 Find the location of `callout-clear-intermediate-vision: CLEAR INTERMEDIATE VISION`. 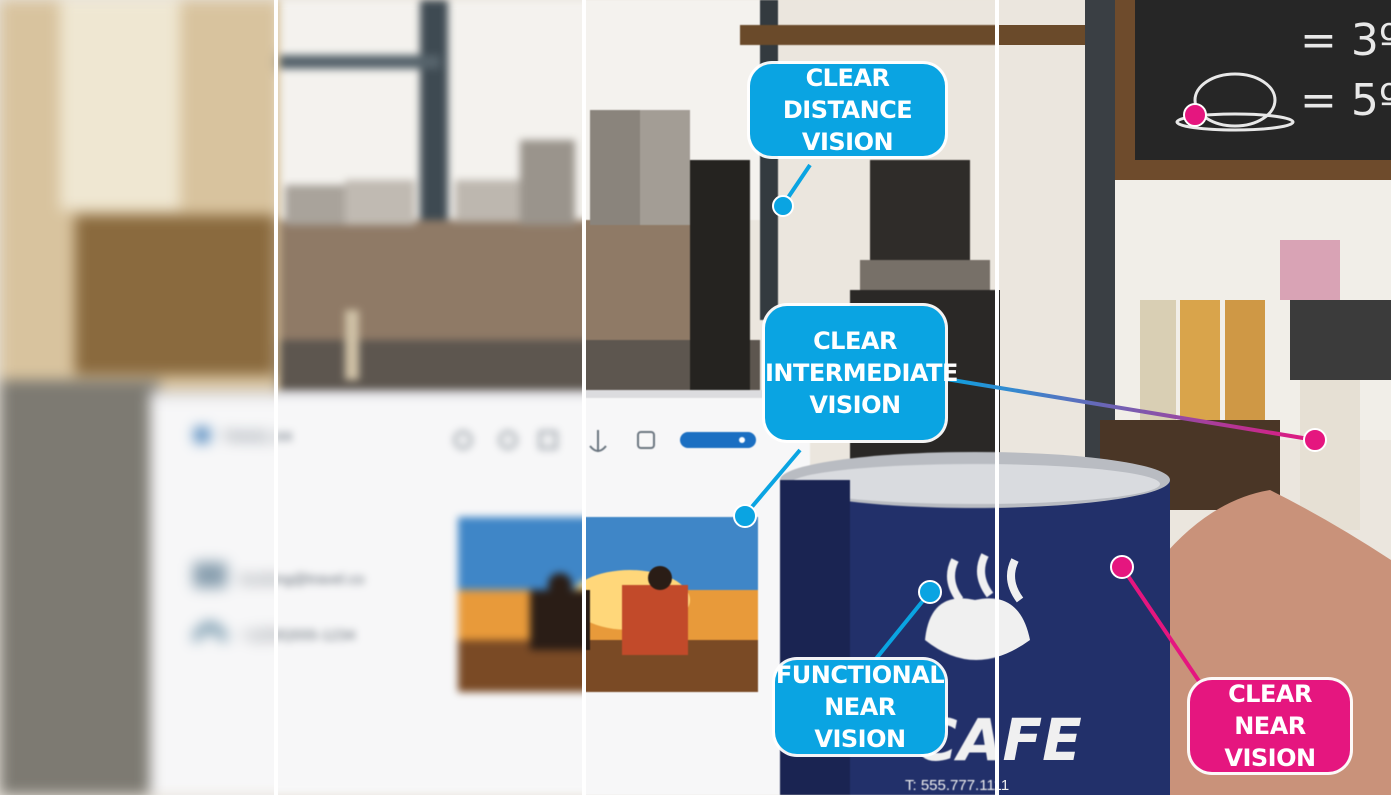

callout-clear-intermediate-vision: CLEAR INTERMEDIATE VISION is located at coordinates (861, 373).